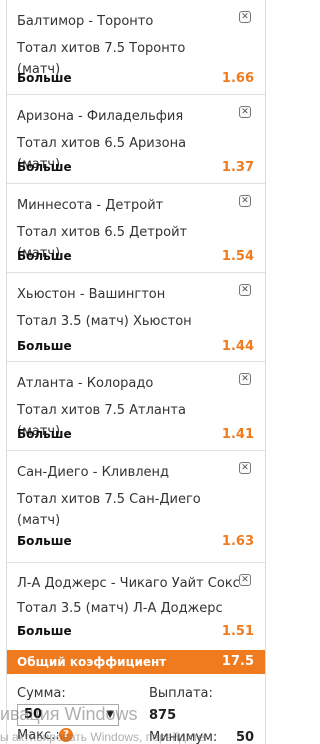  Describe the element at coordinates (128, 583) in the screenshot. I see `match-name: Л-А Доджерс - Чикаго Уайт Сокс` at that location.